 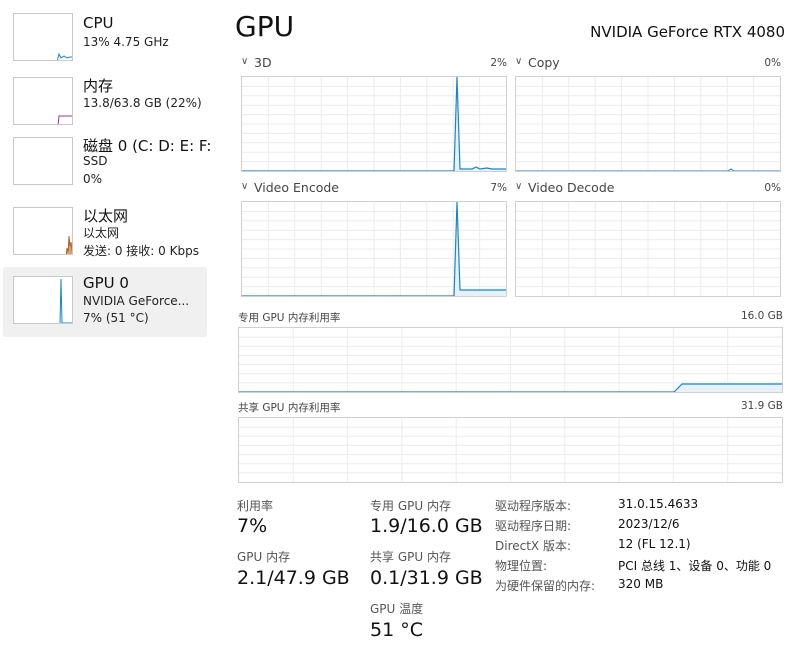 What do you see at coordinates (649, 524) in the screenshot?
I see `driver-date-value: 2023/12/6` at bounding box center [649, 524].